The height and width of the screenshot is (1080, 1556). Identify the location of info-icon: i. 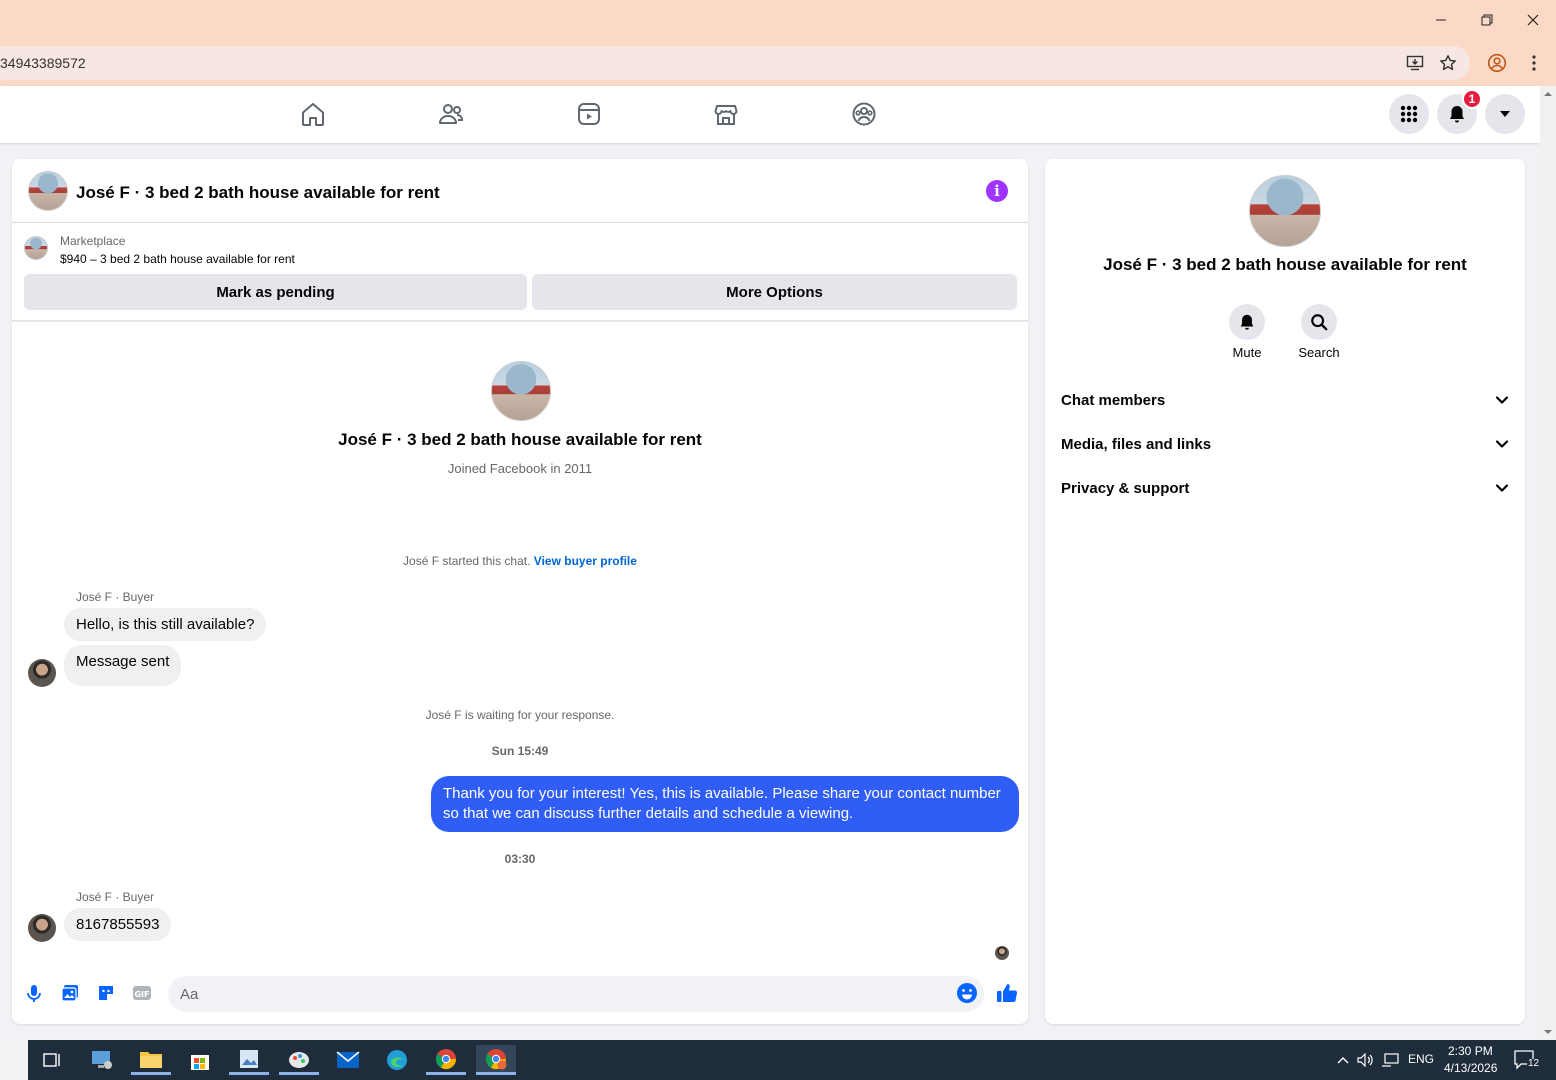
(997, 191).